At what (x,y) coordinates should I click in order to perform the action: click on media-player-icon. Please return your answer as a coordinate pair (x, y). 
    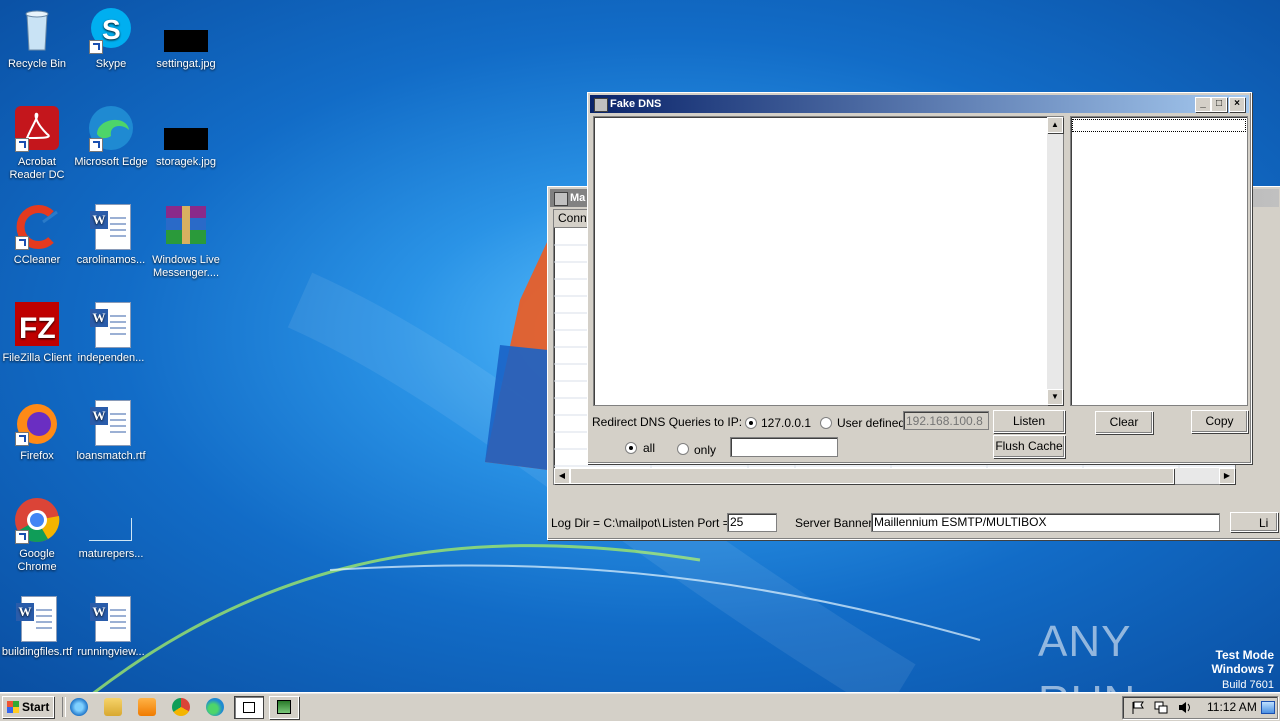
    Looking at the image, I should click on (147, 707).